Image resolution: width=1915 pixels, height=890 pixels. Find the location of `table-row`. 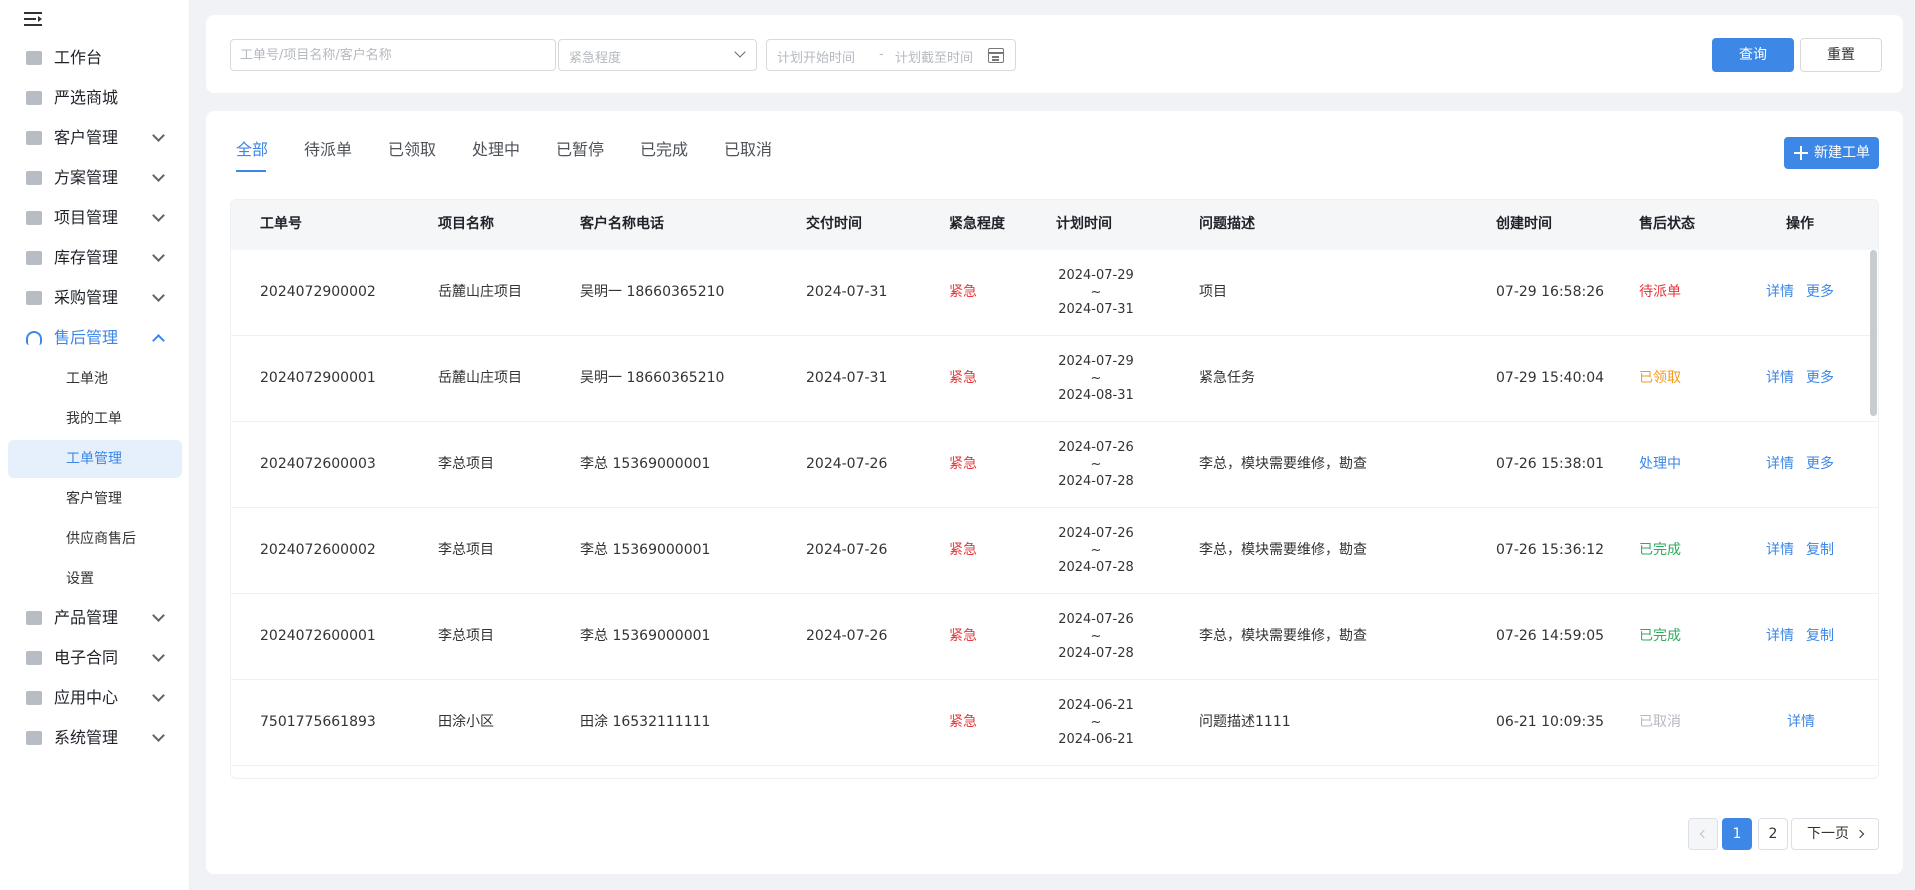

table-row is located at coordinates (1054, 772).